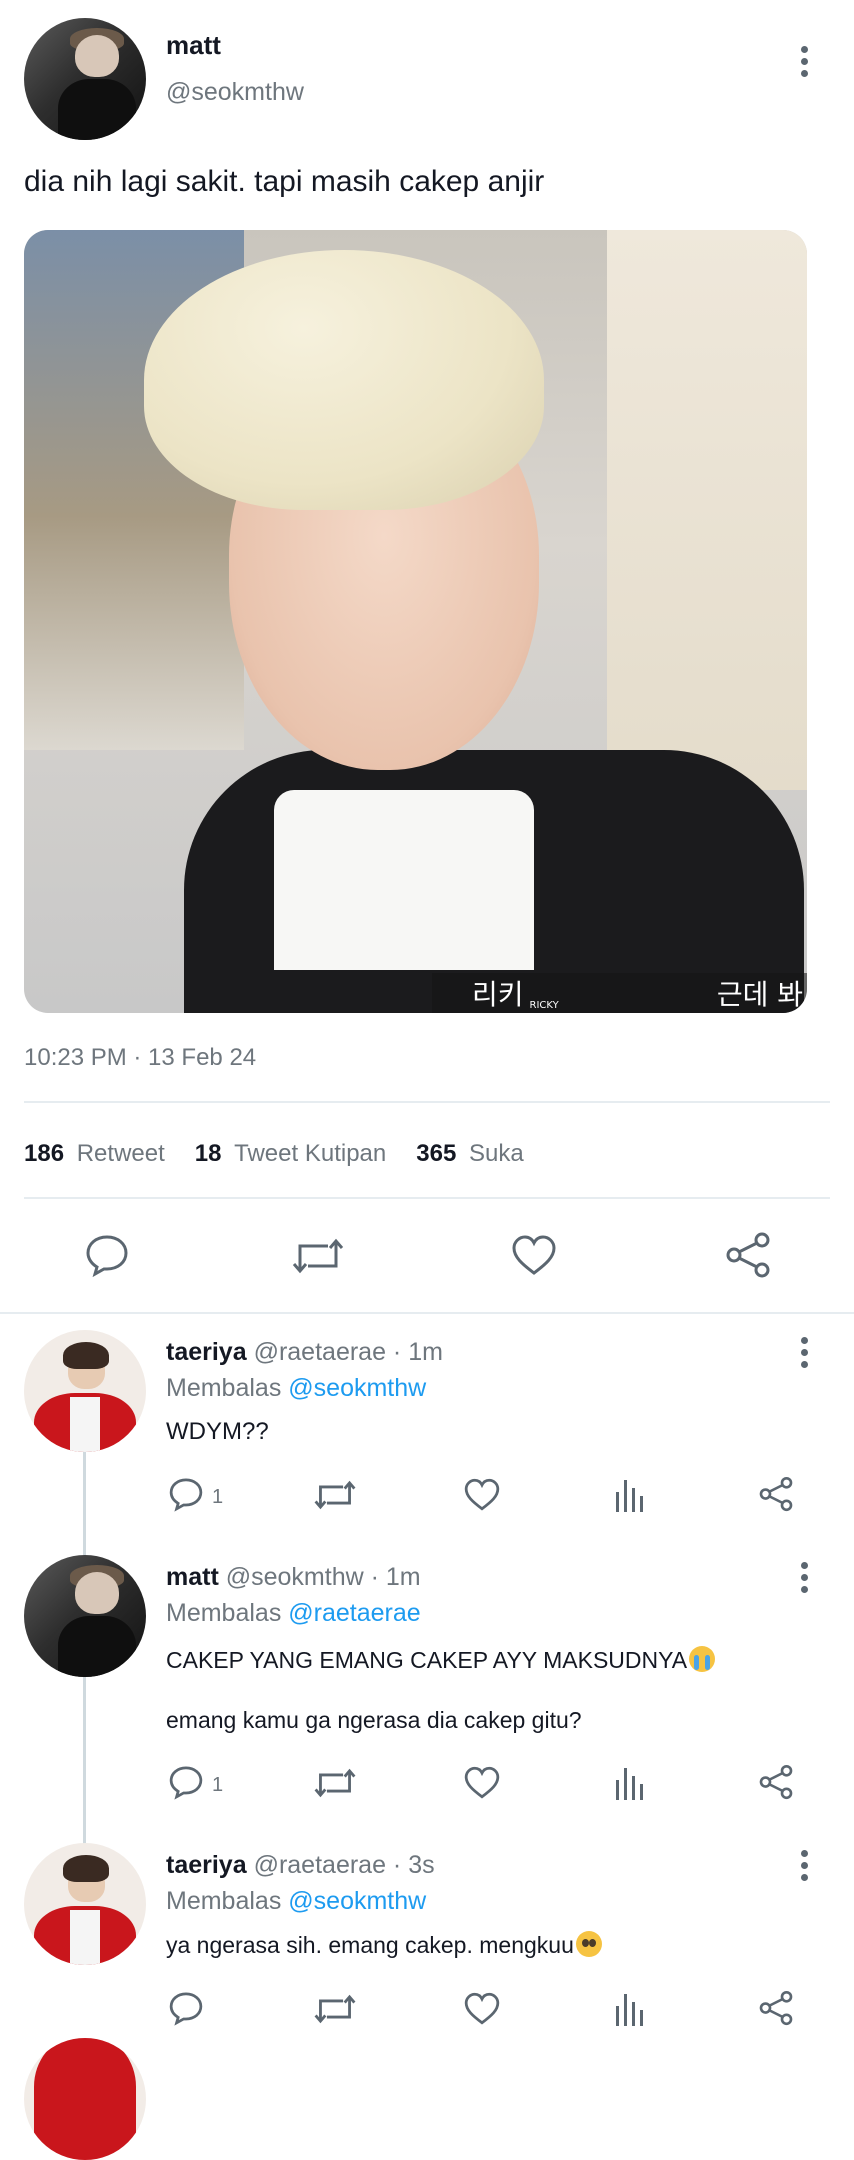 The height and width of the screenshot is (2160, 854). What do you see at coordinates (427, 1660) in the screenshot?
I see `reply-text: CAKEP YANG EMANG CAKEP AYY MAKSUDNYA` at bounding box center [427, 1660].